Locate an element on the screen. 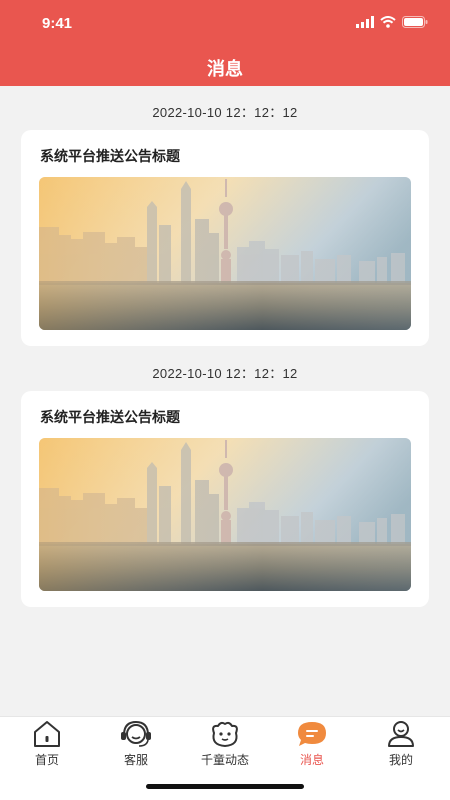 This screenshot has width=450, height=800. status-icons is located at coordinates (392, 22).